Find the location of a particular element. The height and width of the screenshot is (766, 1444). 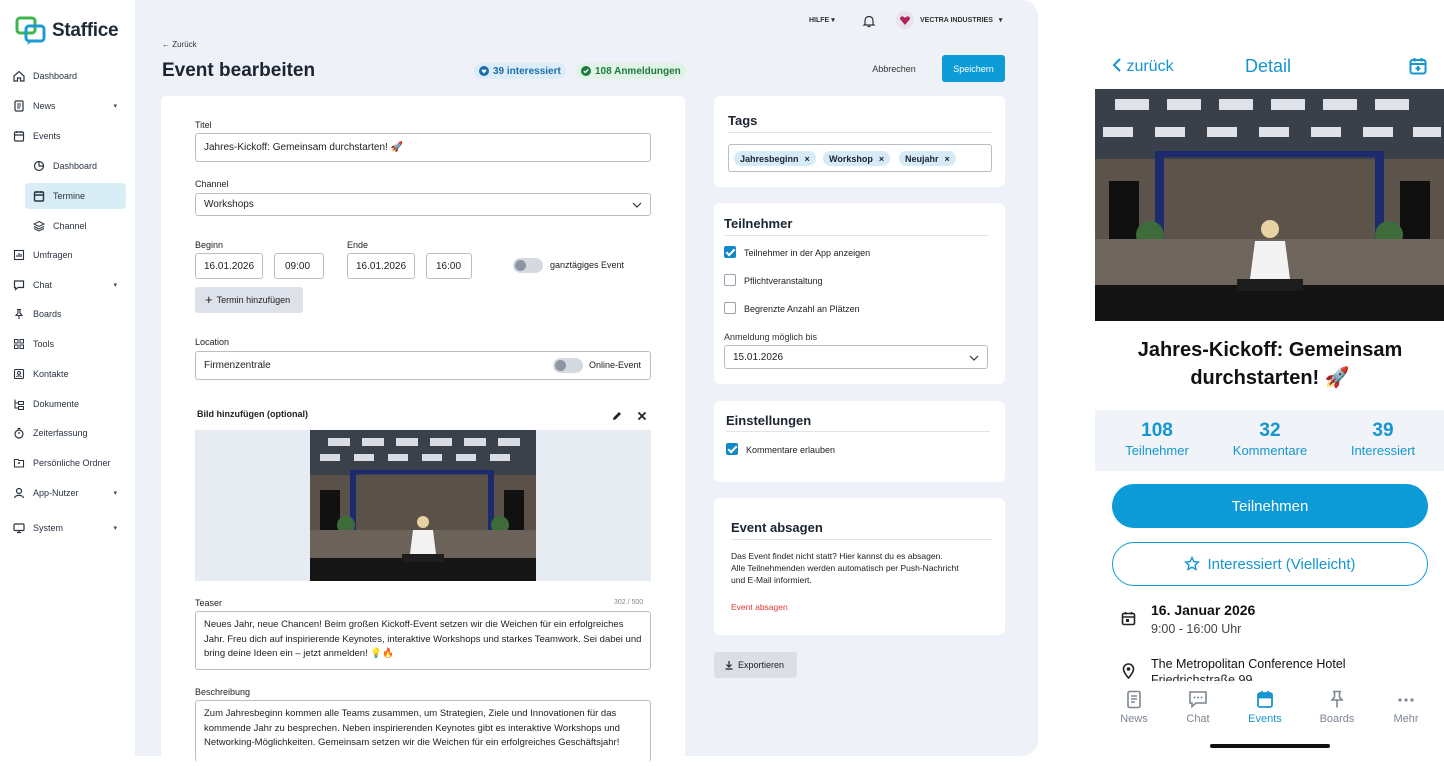

pin-icon is located at coordinates (1337, 699).